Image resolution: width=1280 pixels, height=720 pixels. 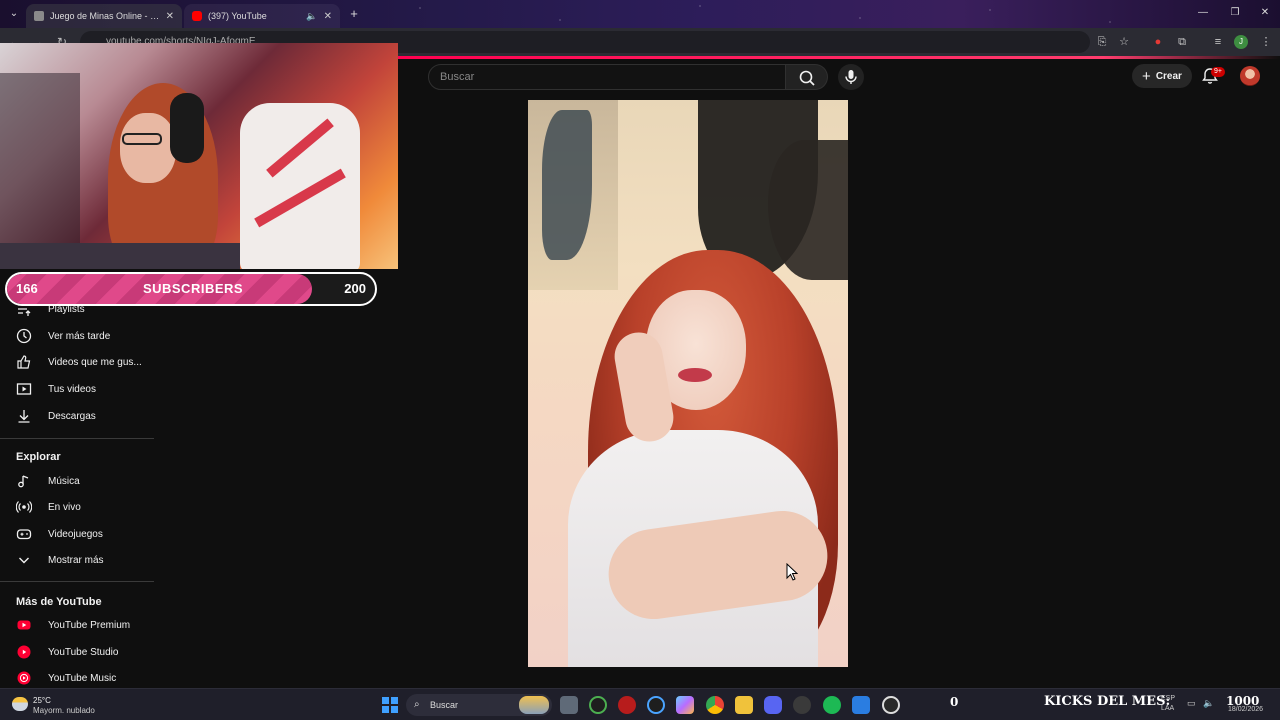 I want to click on weather-description: Mayorm. nublado, so click(x=64, y=710).